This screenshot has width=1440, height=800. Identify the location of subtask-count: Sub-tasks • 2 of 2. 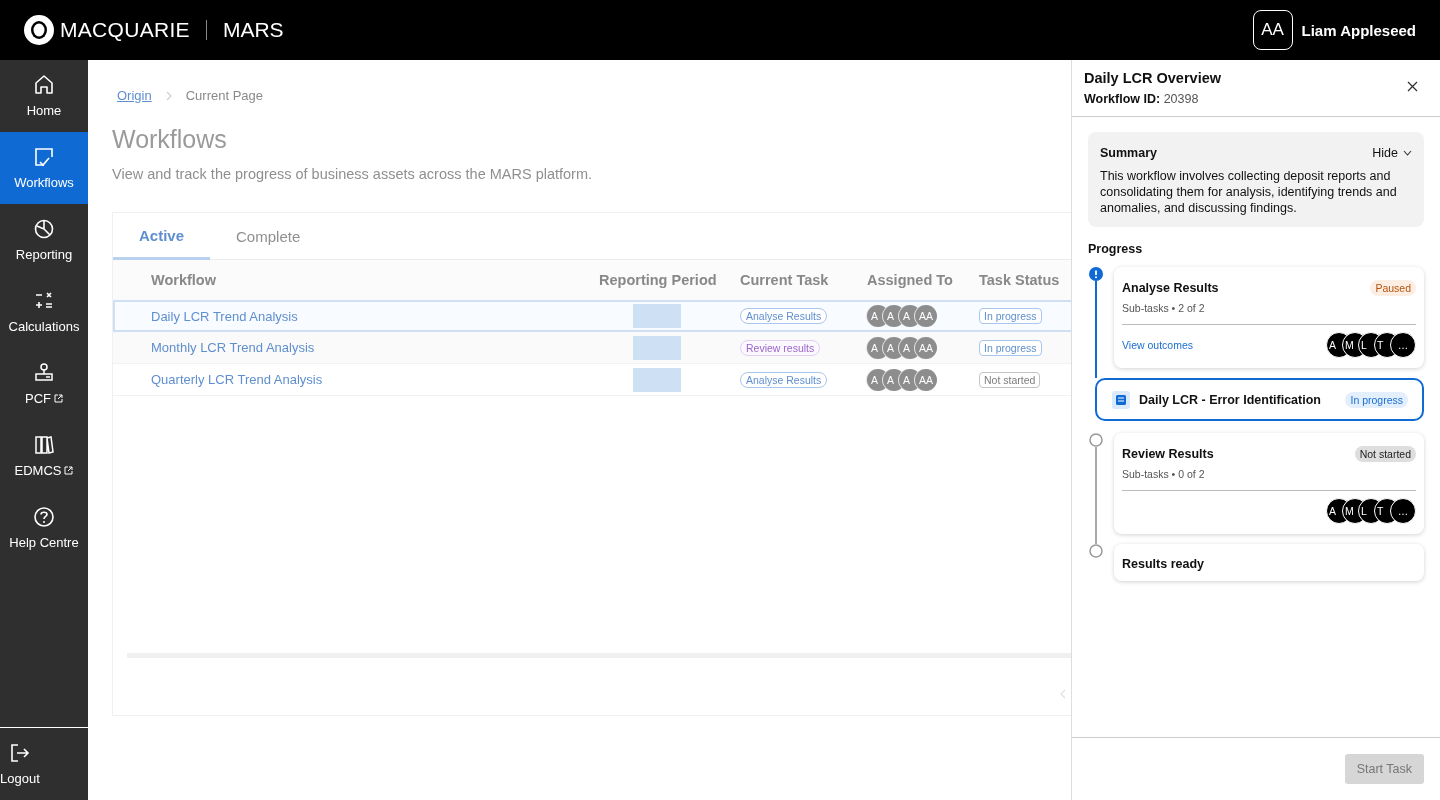
(1164, 308).